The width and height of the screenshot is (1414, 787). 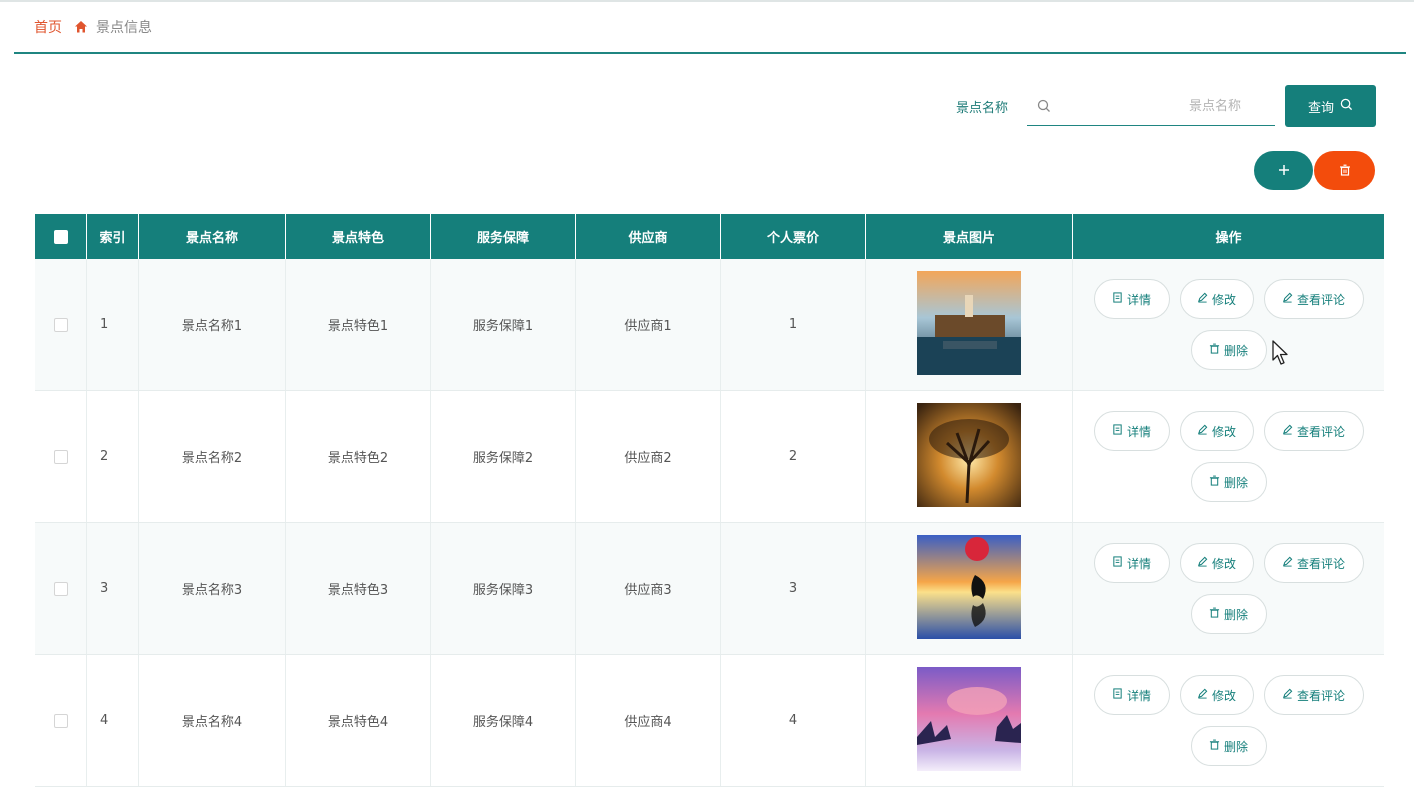 I want to click on cell-service: 服务保障4, so click(x=503, y=720).